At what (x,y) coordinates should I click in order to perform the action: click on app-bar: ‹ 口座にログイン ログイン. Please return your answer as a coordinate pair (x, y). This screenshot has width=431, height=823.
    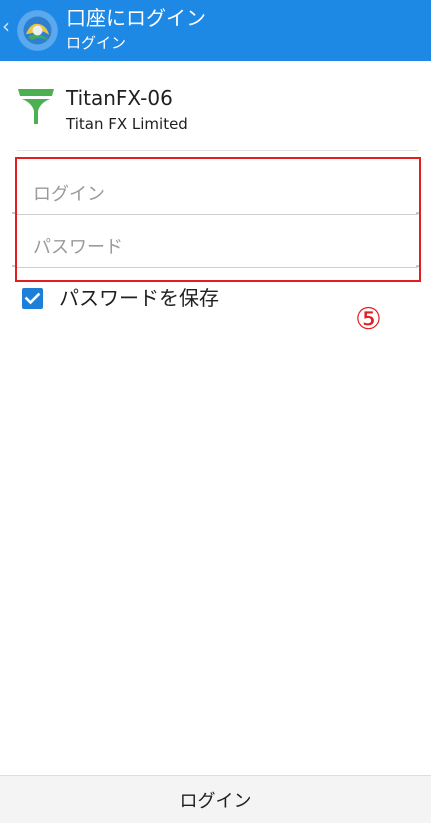
    Looking at the image, I should click on (215, 30).